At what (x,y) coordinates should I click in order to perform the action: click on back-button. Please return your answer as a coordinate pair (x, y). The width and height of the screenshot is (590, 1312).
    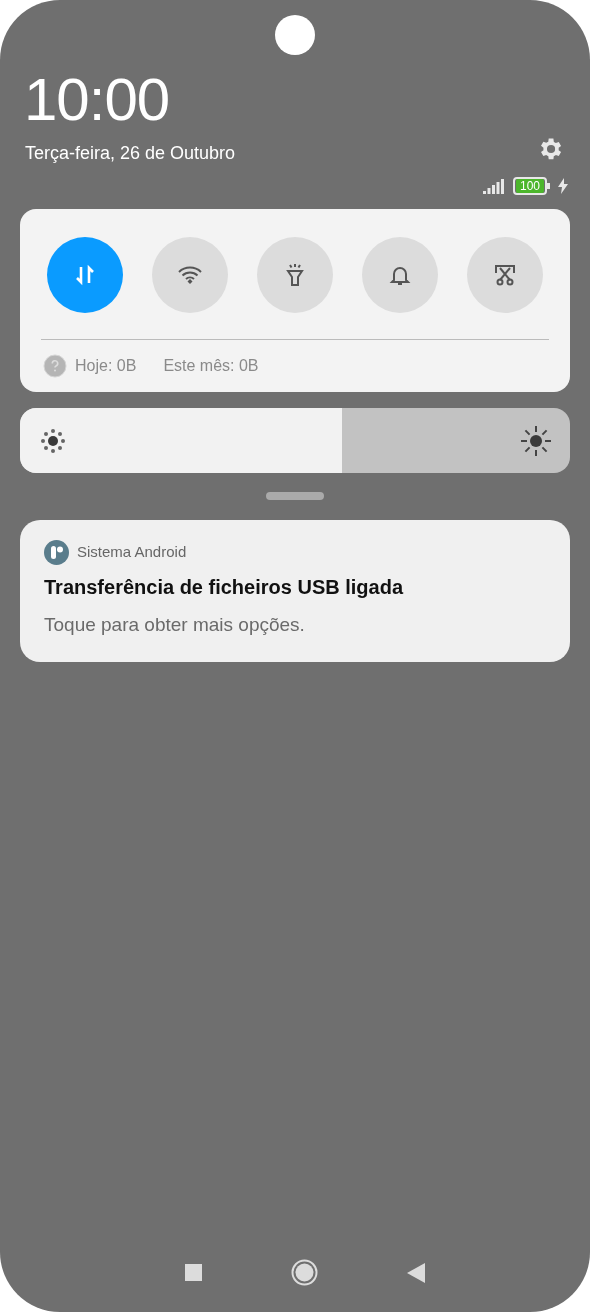
    Looking at the image, I should click on (416, 1272).